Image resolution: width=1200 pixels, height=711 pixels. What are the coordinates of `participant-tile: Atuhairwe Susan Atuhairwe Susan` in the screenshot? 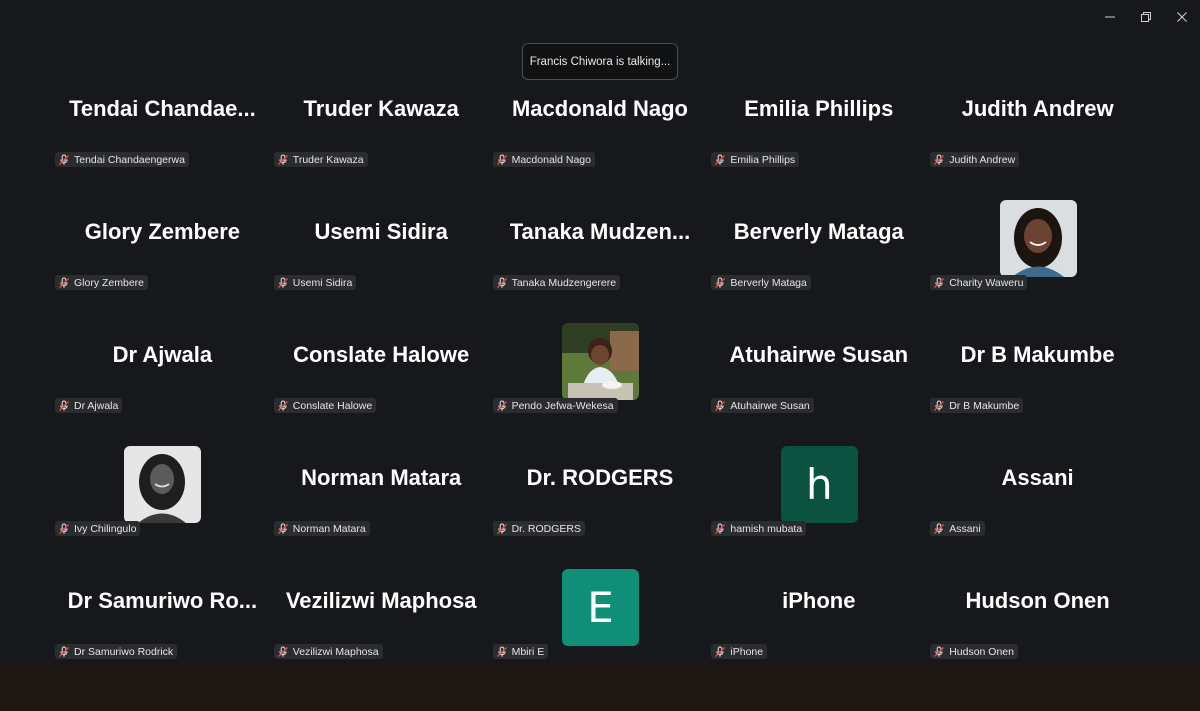 It's located at (818, 387).